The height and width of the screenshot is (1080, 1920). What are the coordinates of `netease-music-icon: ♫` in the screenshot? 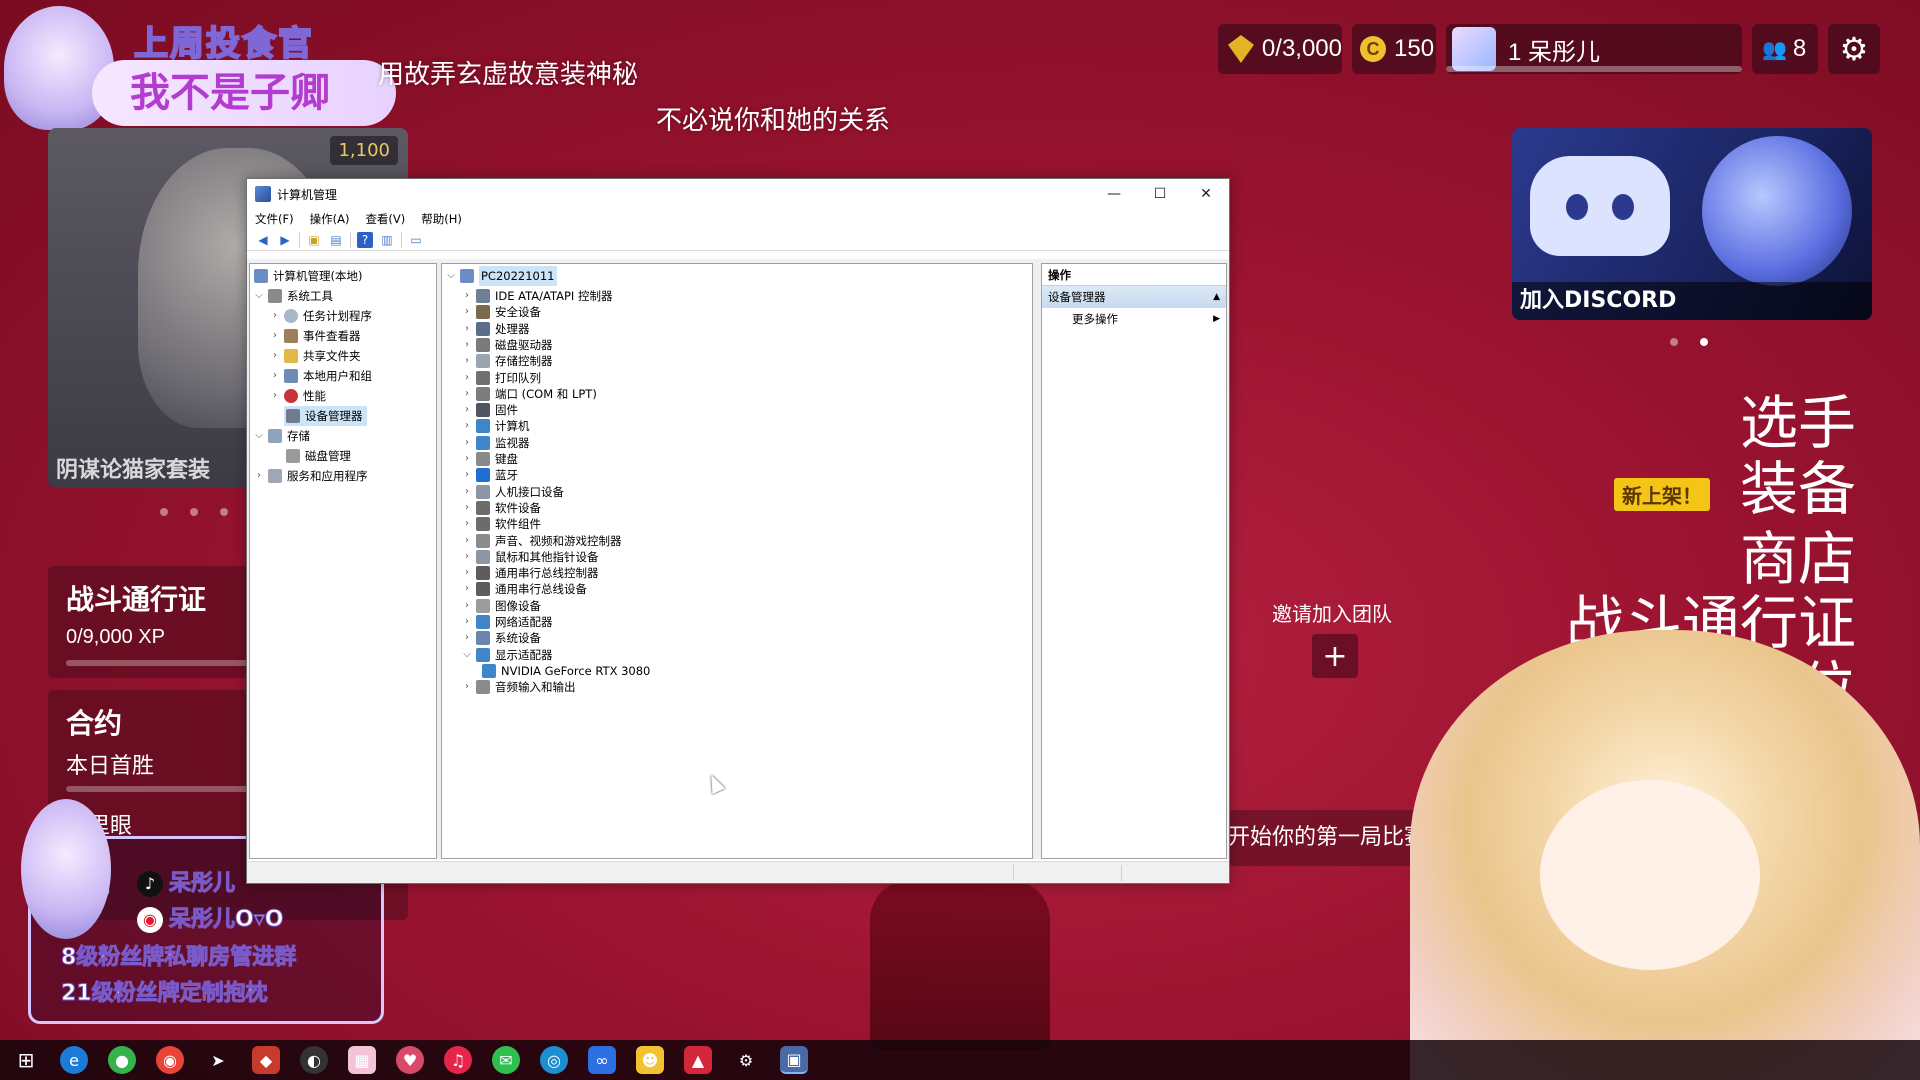 It's located at (458, 1060).